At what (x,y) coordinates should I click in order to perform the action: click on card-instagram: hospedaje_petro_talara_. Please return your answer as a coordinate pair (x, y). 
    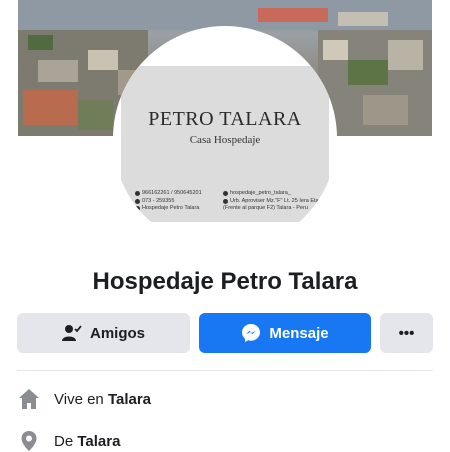
    Looking at the image, I should click on (260, 193).